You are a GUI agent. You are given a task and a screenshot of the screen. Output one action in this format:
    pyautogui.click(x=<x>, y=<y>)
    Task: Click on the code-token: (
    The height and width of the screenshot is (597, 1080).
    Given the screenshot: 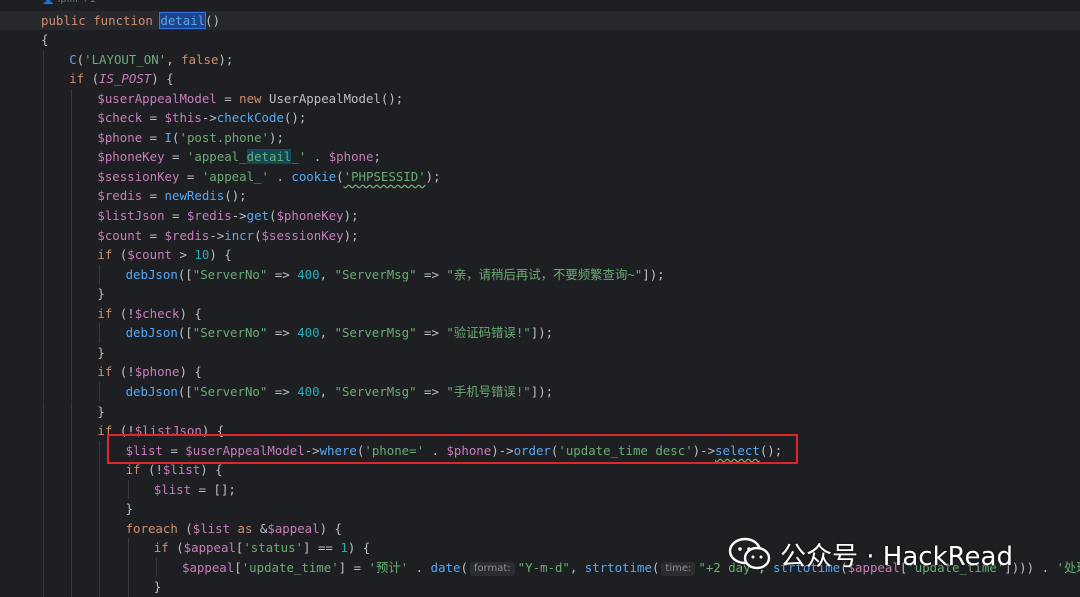 What is the action you would take?
    pyautogui.click(x=80, y=59)
    